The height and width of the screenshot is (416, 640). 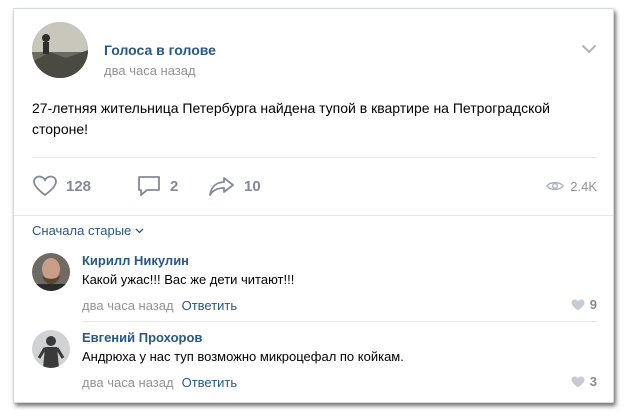 What do you see at coordinates (150, 70) in the screenshot?
I see `post-timestamp: два часа назад` at bounding box center [150, 70].